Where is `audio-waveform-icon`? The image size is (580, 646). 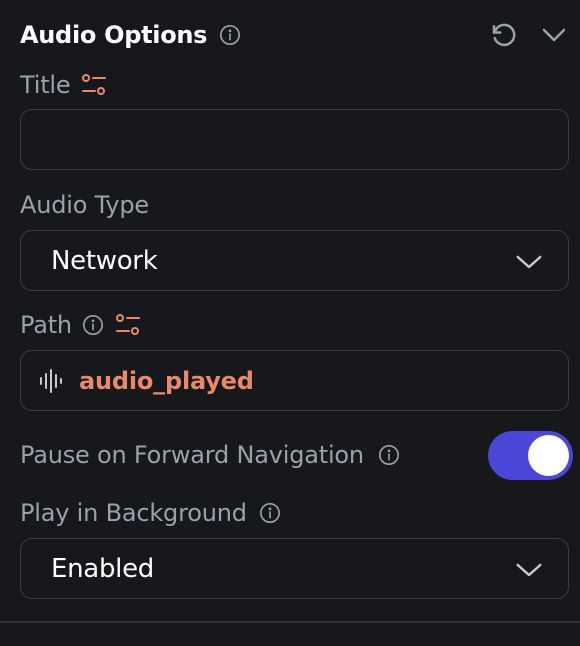 audio-waveform-icon is located at coordinates (51, 381).